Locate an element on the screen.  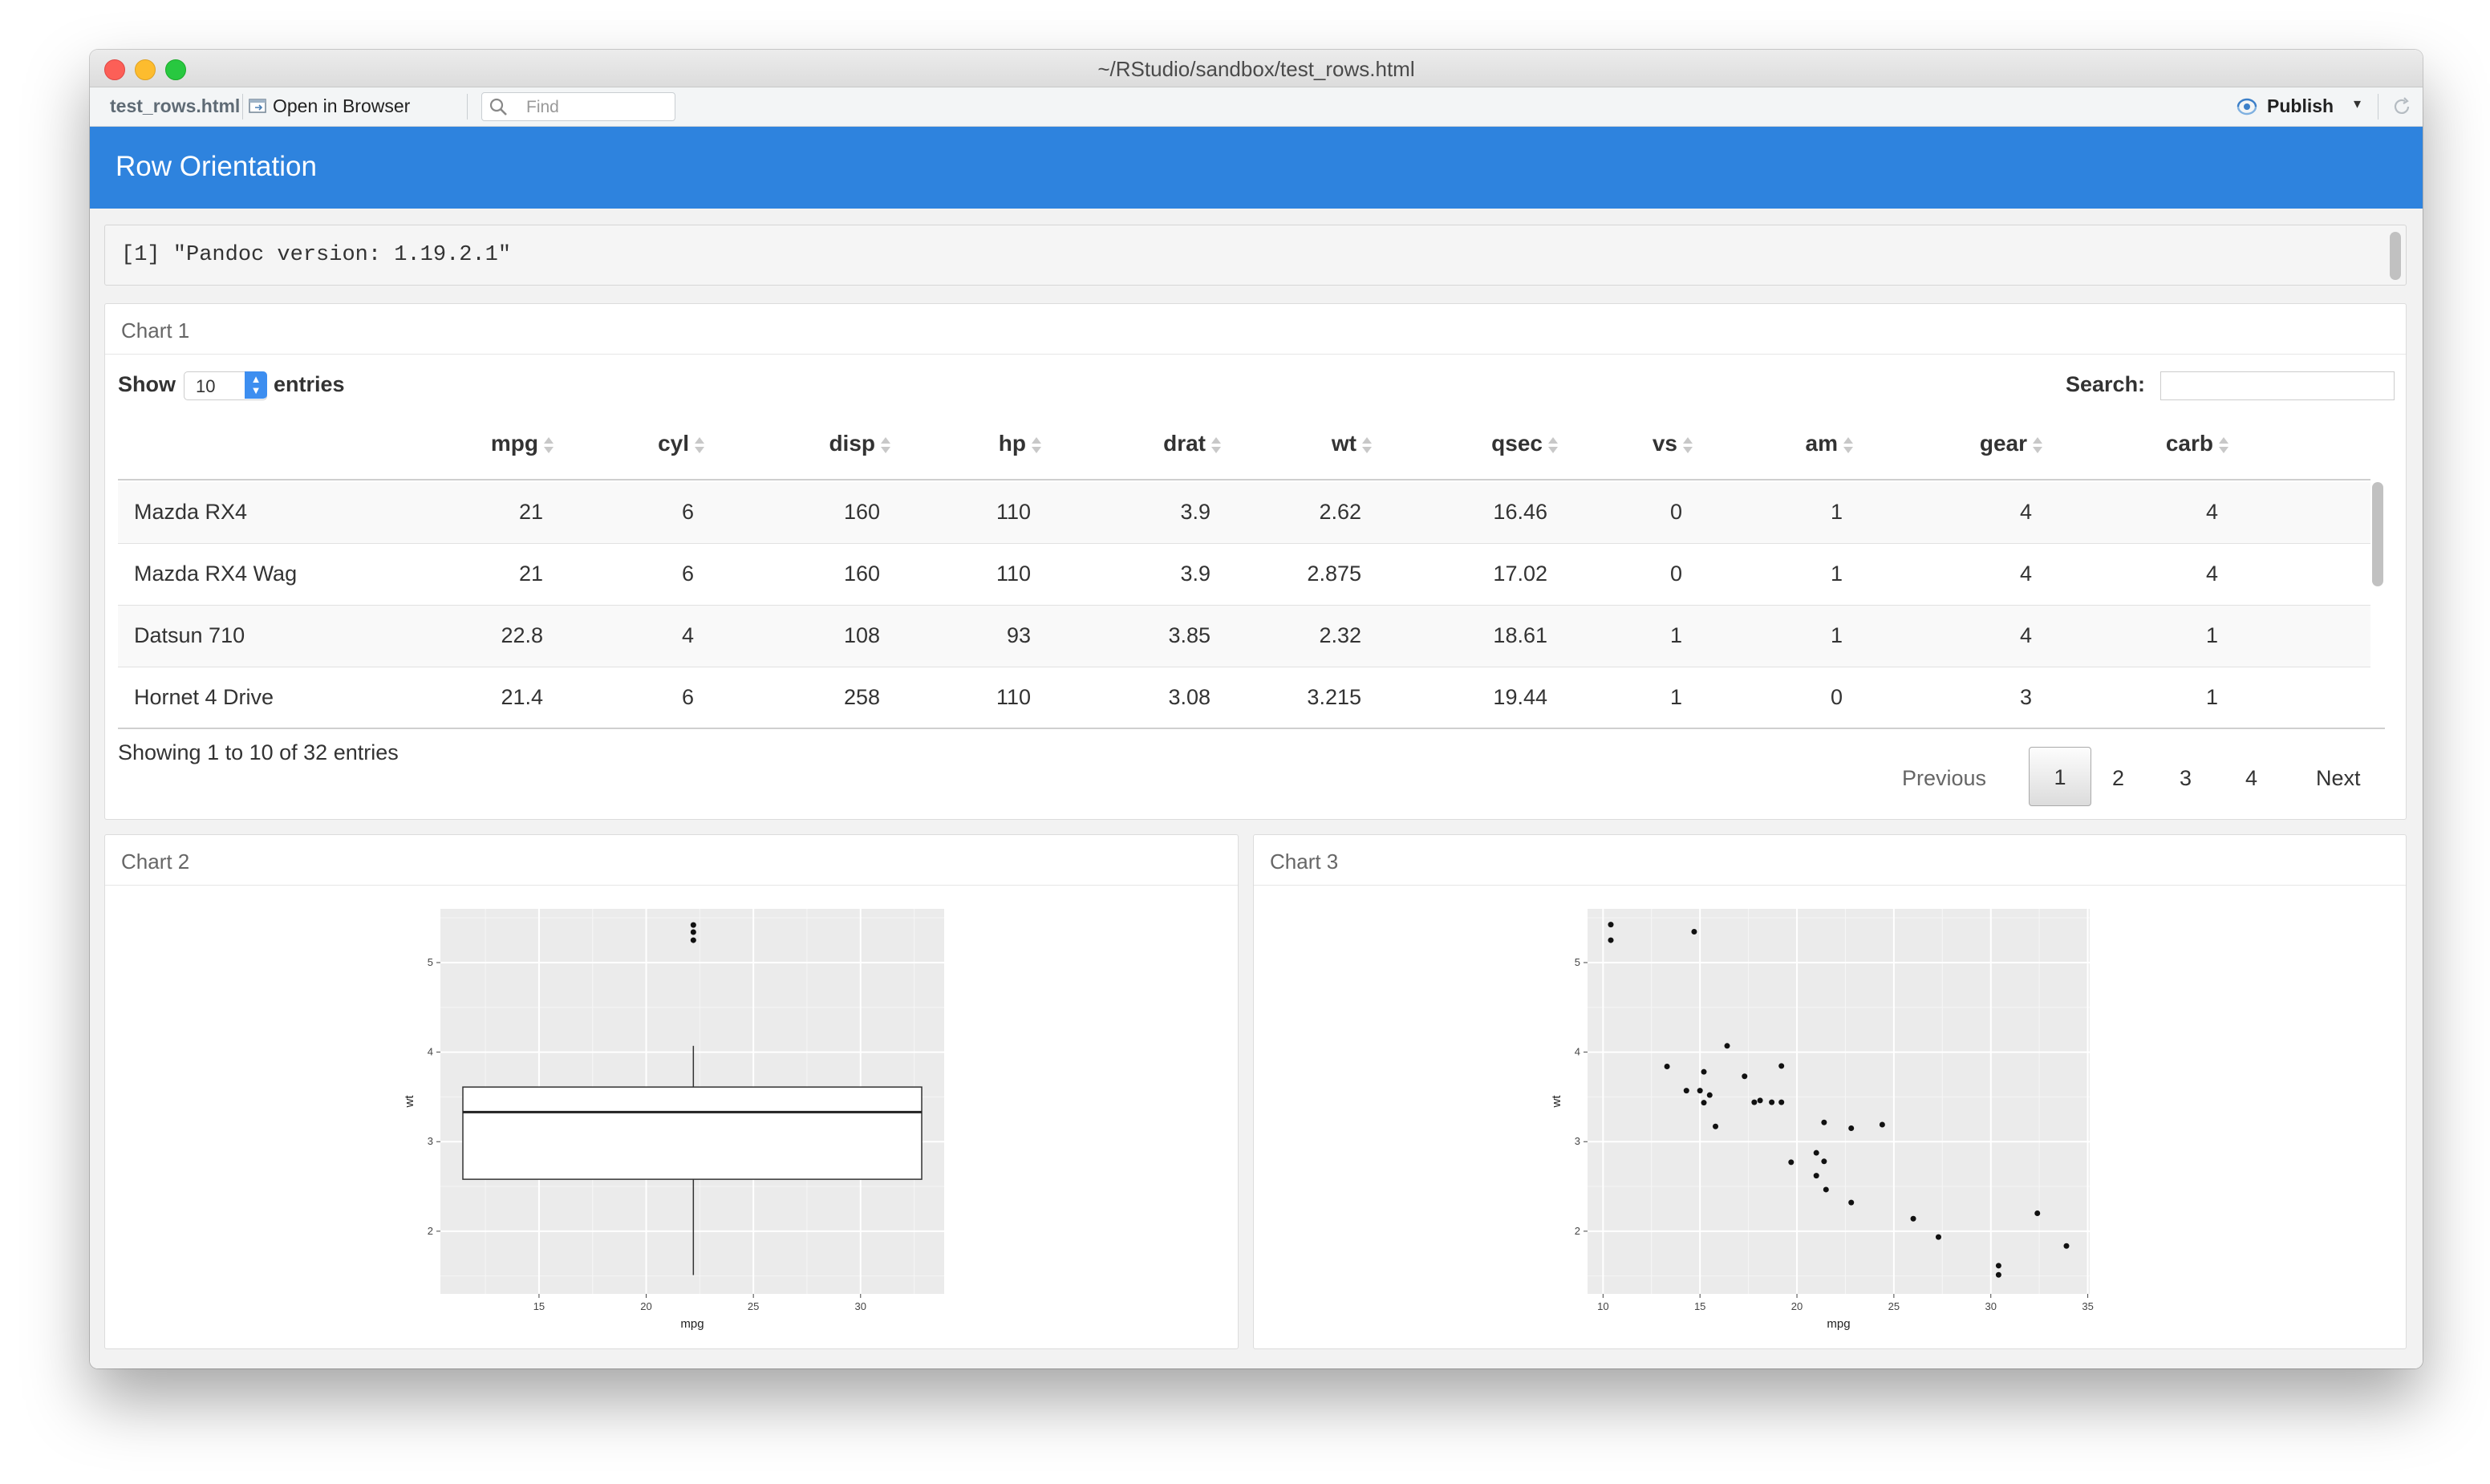
table-cell-drat: 3.9 is located at coordinates (1195, 574).